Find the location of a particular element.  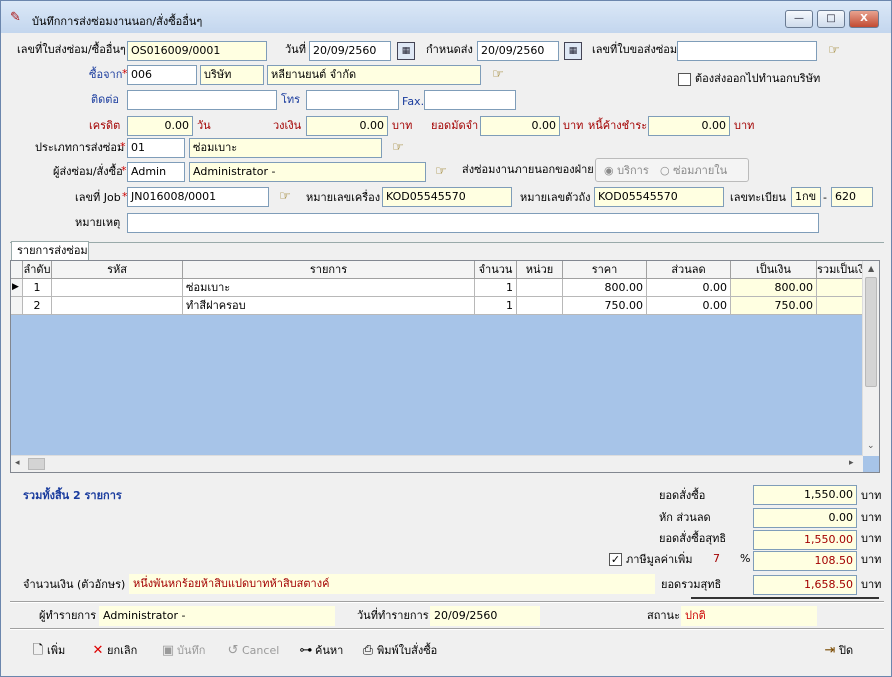

remark-label: หมายเหตุ is located at coordinates (98, 222).